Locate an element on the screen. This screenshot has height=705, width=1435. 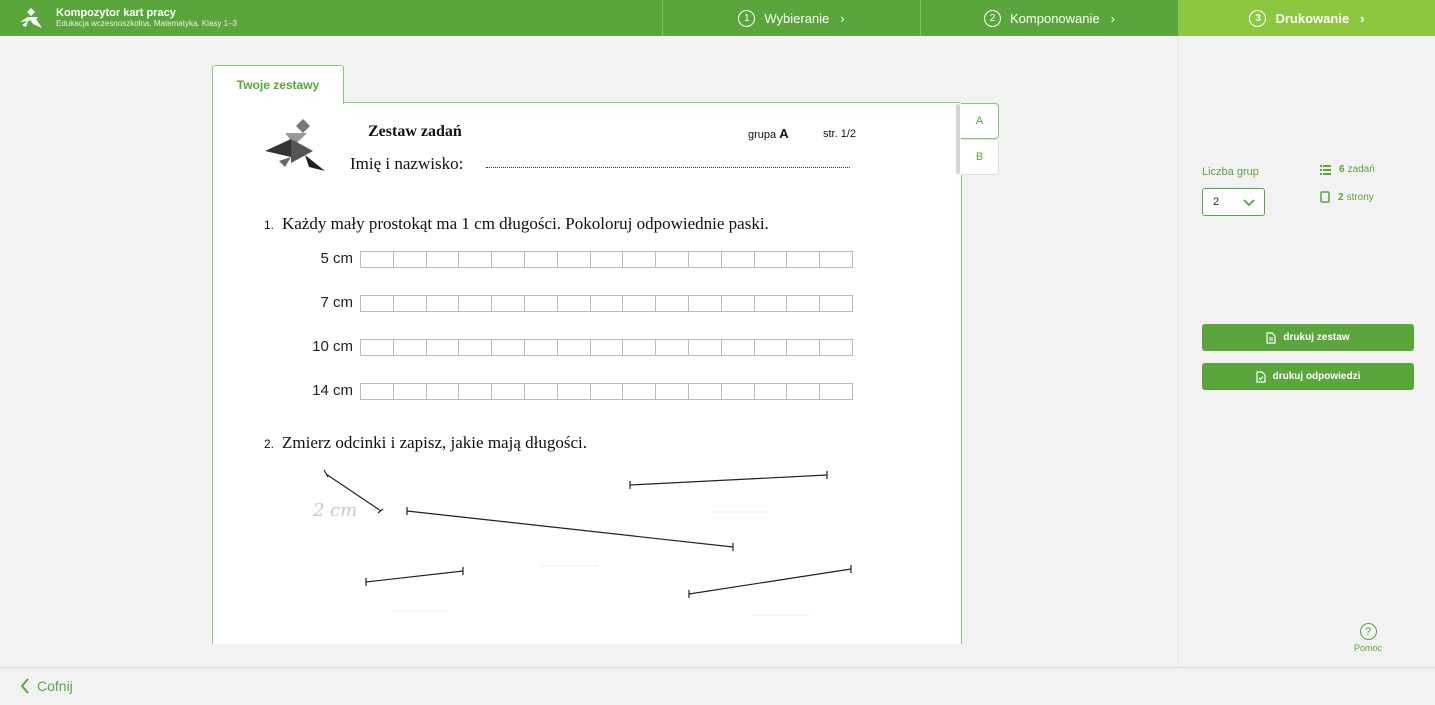
step-label: Drukowanie is located at coordinates (1312, 18).